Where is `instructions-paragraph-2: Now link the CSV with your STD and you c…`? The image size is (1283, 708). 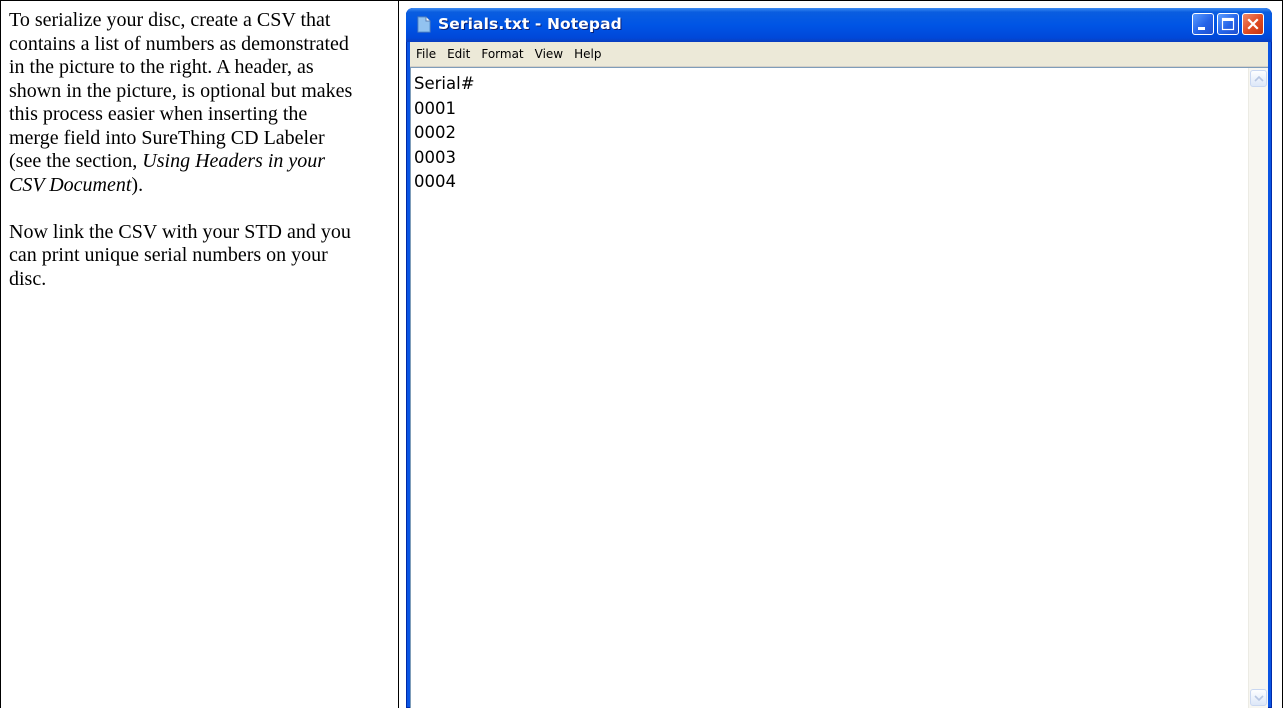 instructions-paragraph-2: Now link the CSV with your STD and you c… is located at coordinates (184, 256).